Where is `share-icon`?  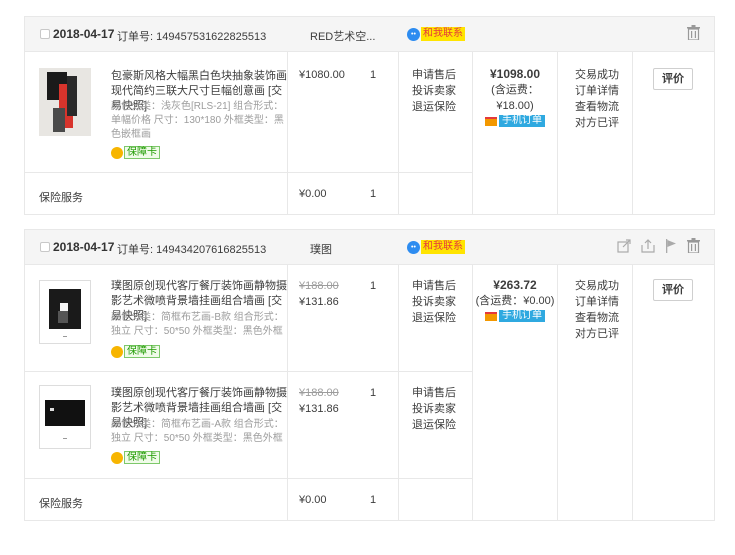
share-icon is located at coordinates (624, 245).